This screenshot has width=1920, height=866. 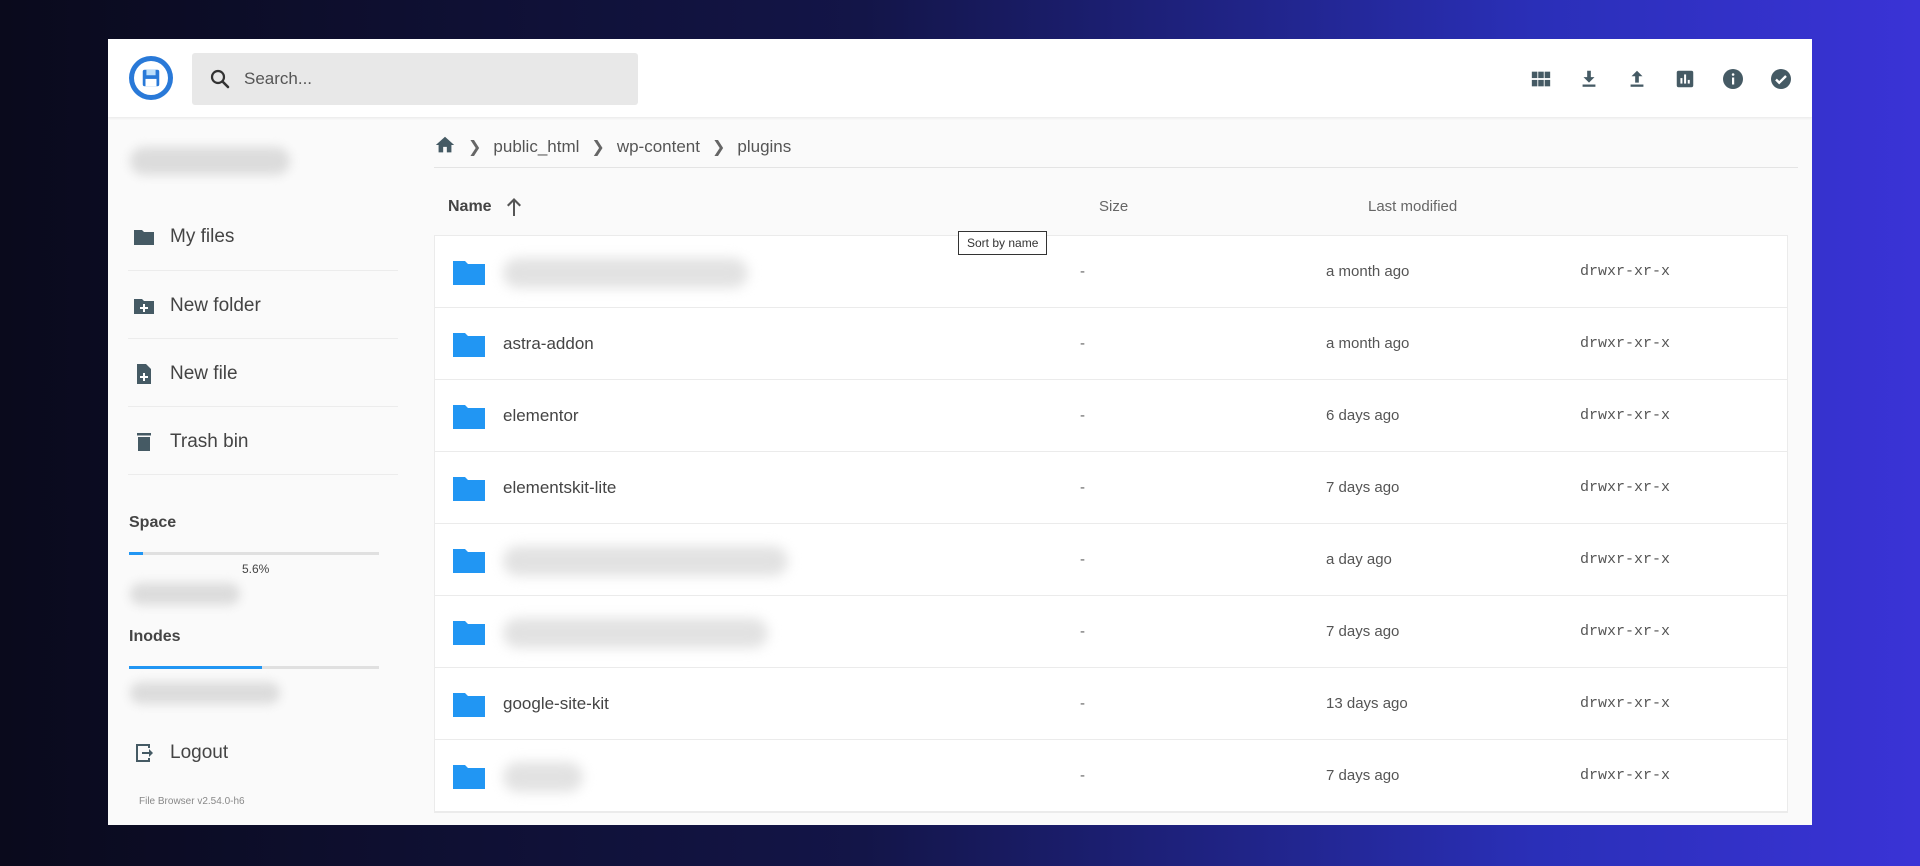 What do you see at coordinates (144, 442) in the screenshot?
I see `trash-icon` at bounding box center [144, 442].